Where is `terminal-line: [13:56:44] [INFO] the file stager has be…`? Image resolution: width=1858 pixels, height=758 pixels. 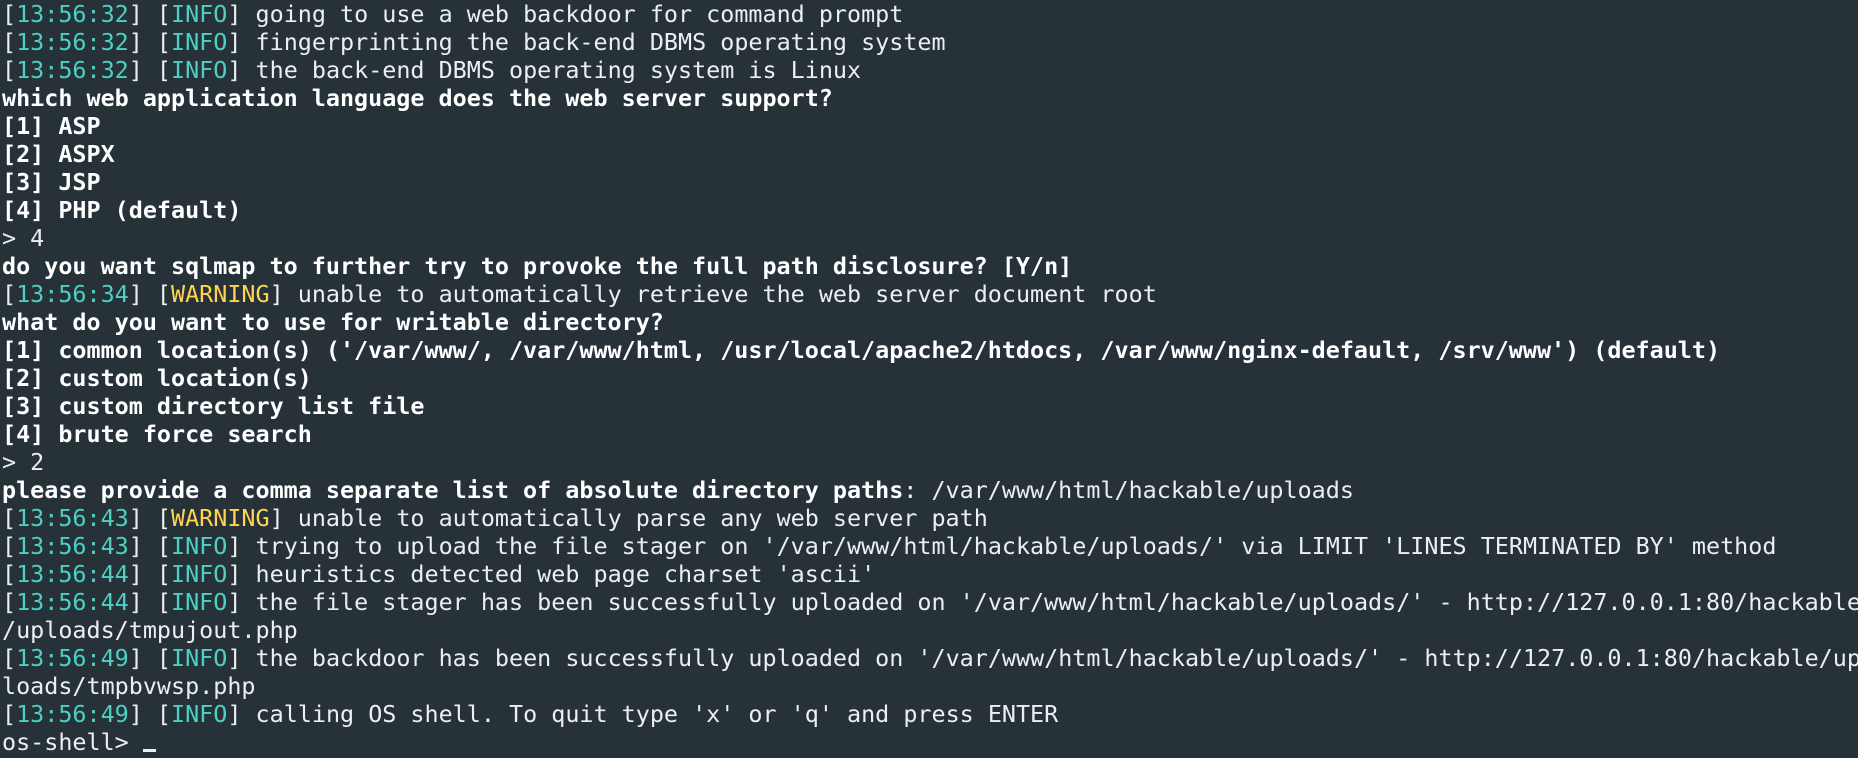 terminal-line: [13:56:44] [INFO] the file stager has be… is located at coordinates (930, 602).